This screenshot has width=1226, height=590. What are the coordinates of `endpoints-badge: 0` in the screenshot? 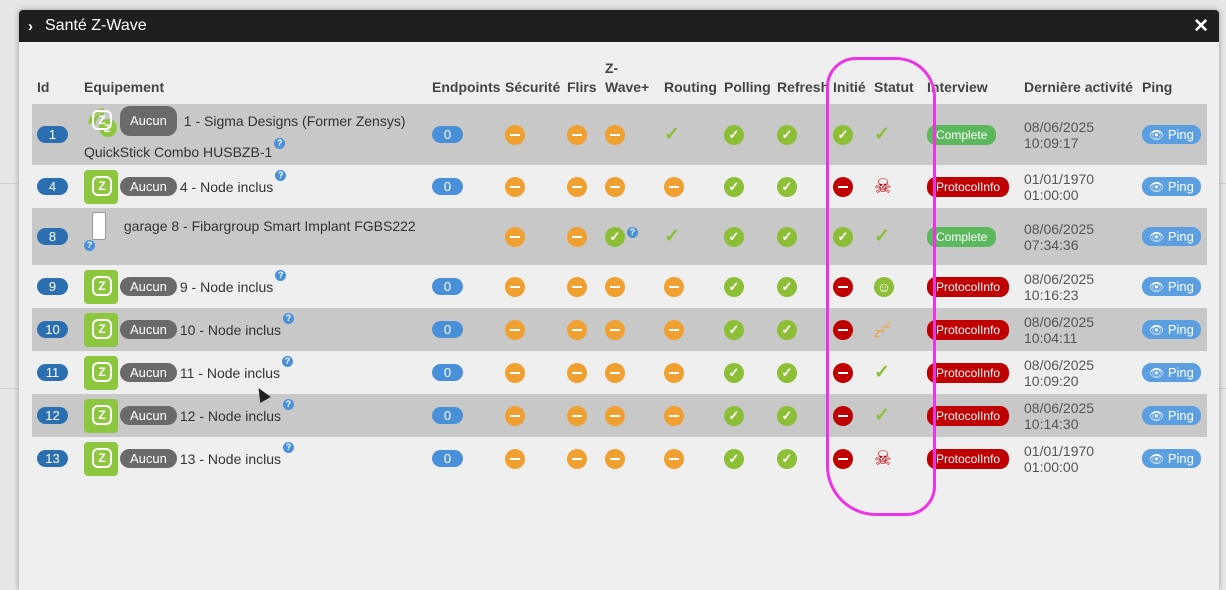 It's located at (447, 416).